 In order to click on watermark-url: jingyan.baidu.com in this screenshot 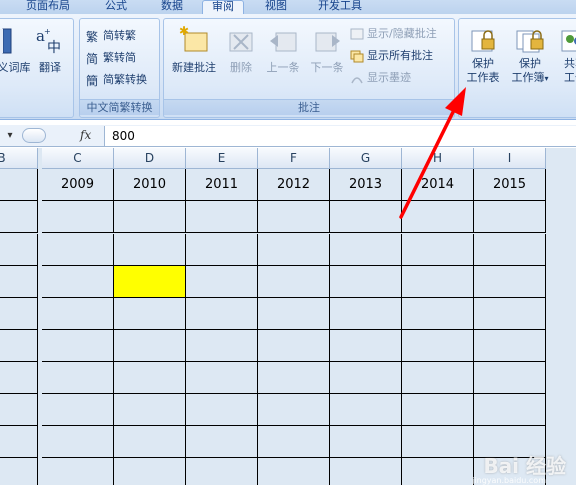, I will do `click(509, 480)`.